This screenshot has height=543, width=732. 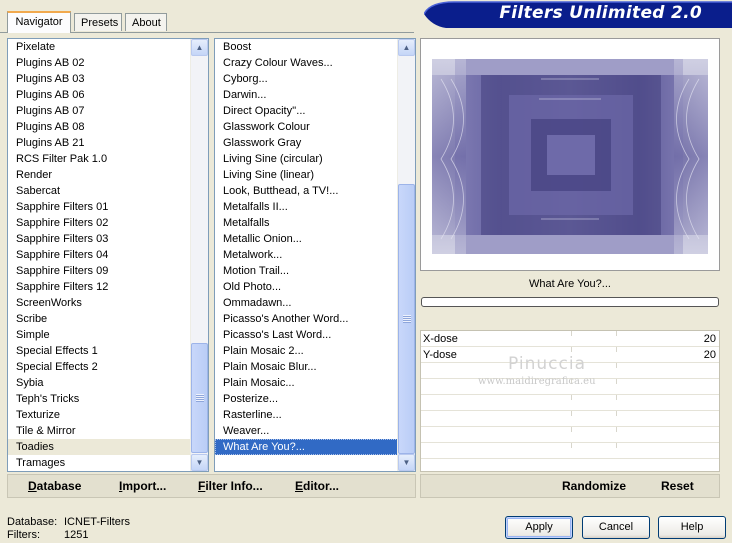 What do you see at coordinates (100, 63) in the screenshot?
I see `list-item: Plugins AB 02` at bounding box center [100, 63].